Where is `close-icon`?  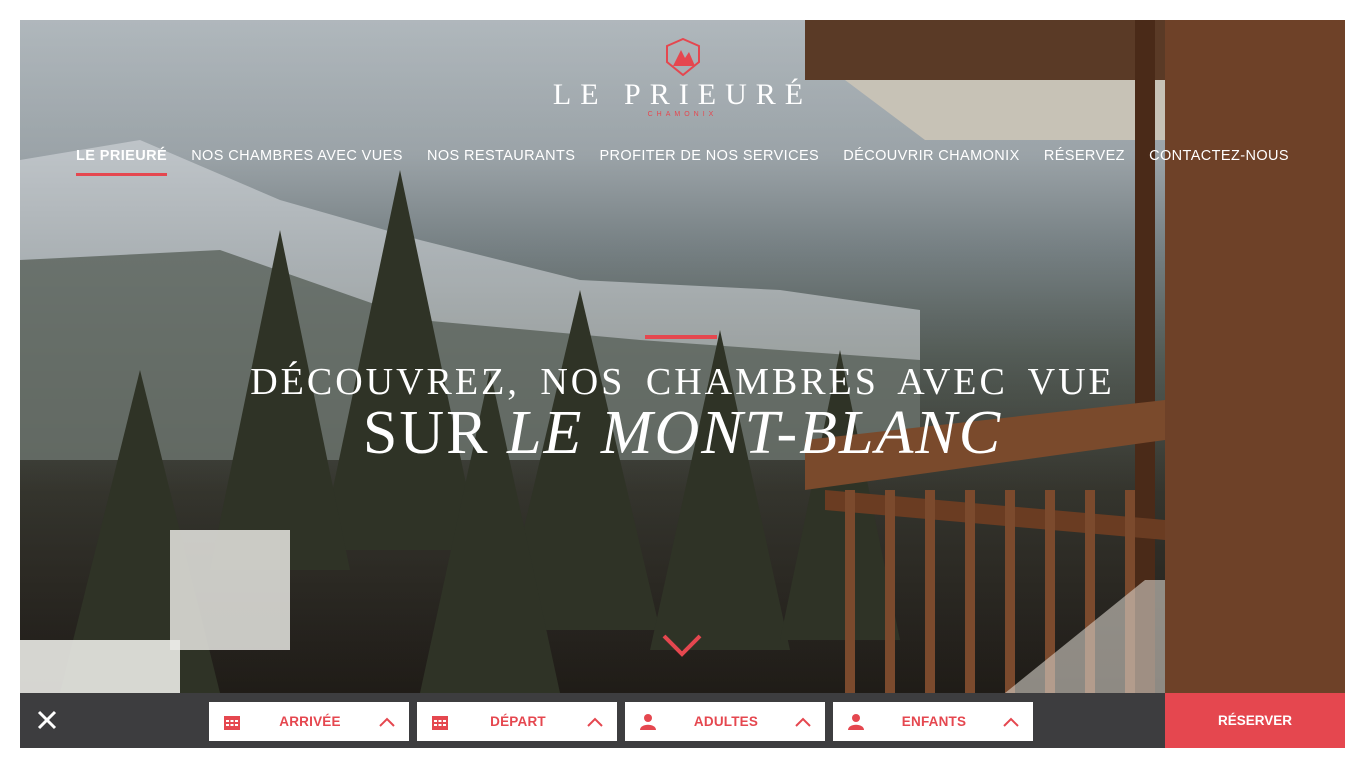 close-icon is located at coordinates (47, 720).